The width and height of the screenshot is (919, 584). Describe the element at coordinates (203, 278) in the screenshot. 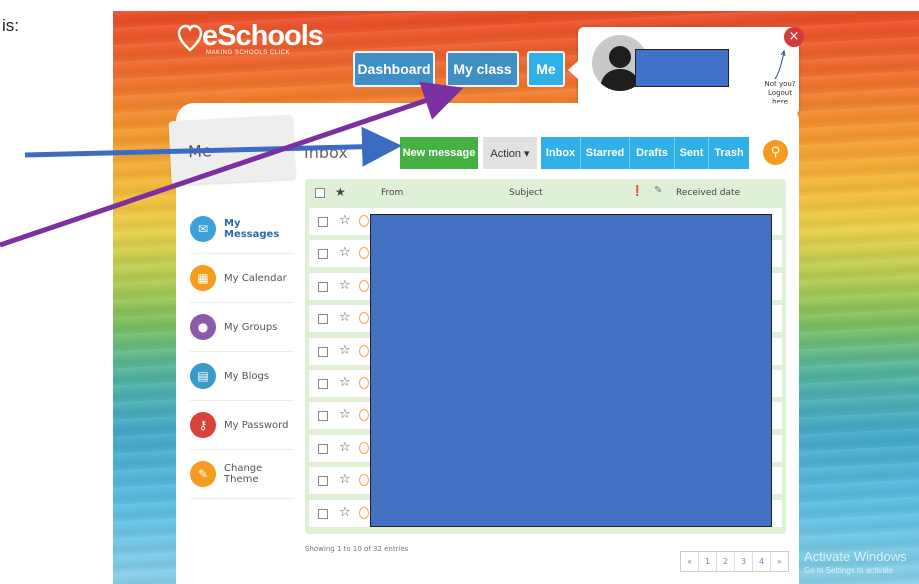

I see `calendar-icon: ▦` at that location.